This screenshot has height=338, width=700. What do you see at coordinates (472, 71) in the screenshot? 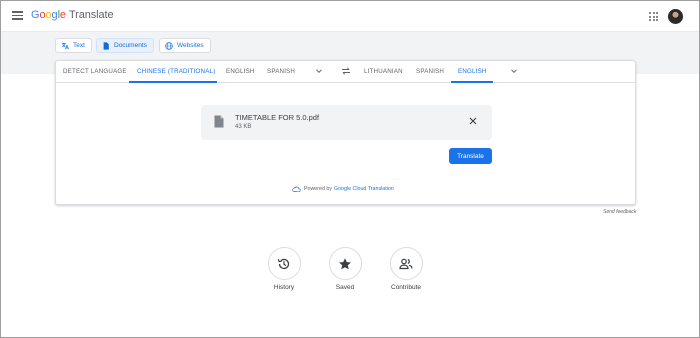
I see `target-lang-english: ENGLISH` at bounding box center [472, 71].